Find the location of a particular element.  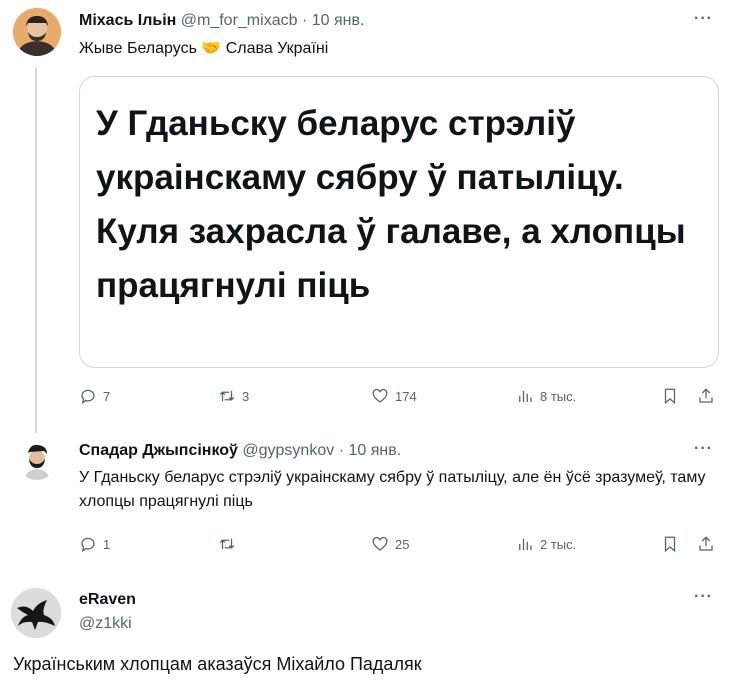

views-count: 2 тыс. is located at coordinates (558, 544).